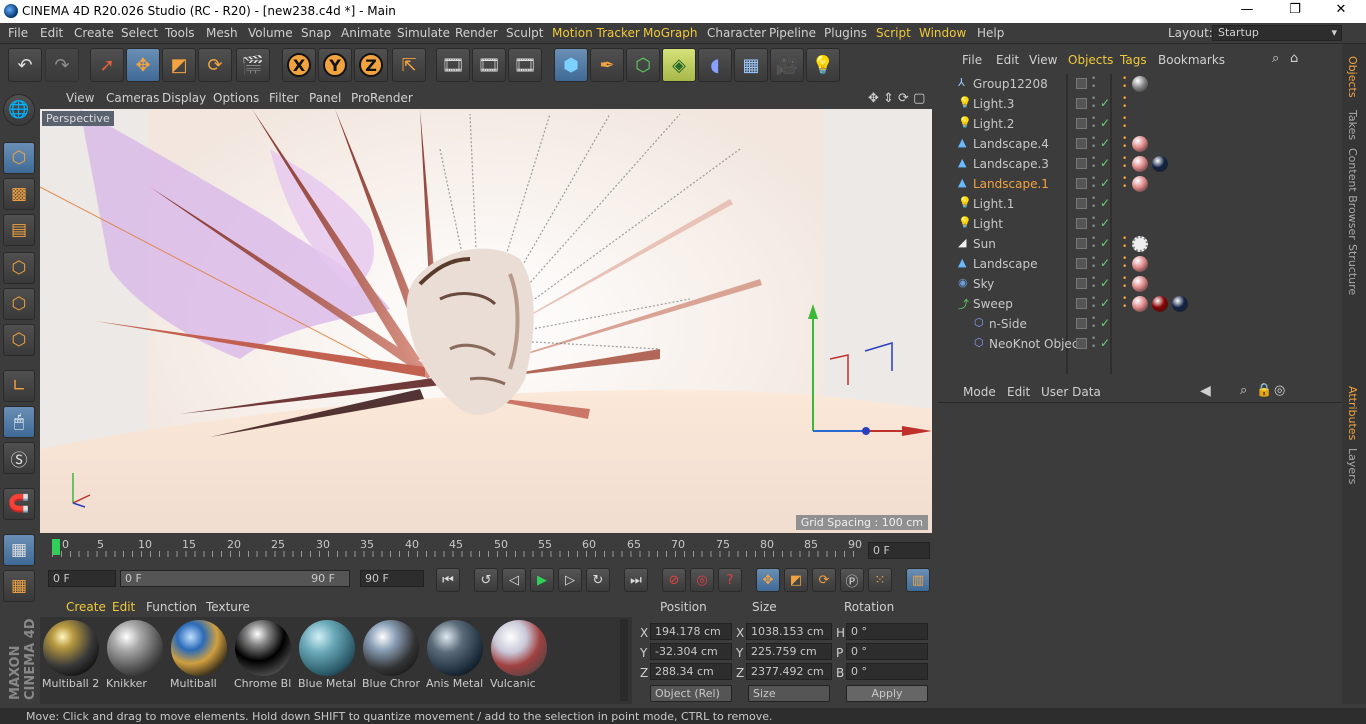 Image resolution: width=1366 pixels, height=724 pixels. I want to click on pen-button: ✒, so click(607, 65).